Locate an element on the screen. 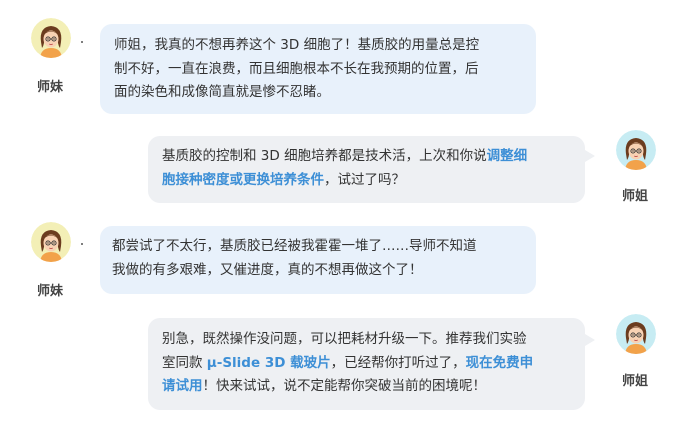 The image size is (685, 426). message-text: ，已经帮你打听过了， is located at coordinates (398, 362).